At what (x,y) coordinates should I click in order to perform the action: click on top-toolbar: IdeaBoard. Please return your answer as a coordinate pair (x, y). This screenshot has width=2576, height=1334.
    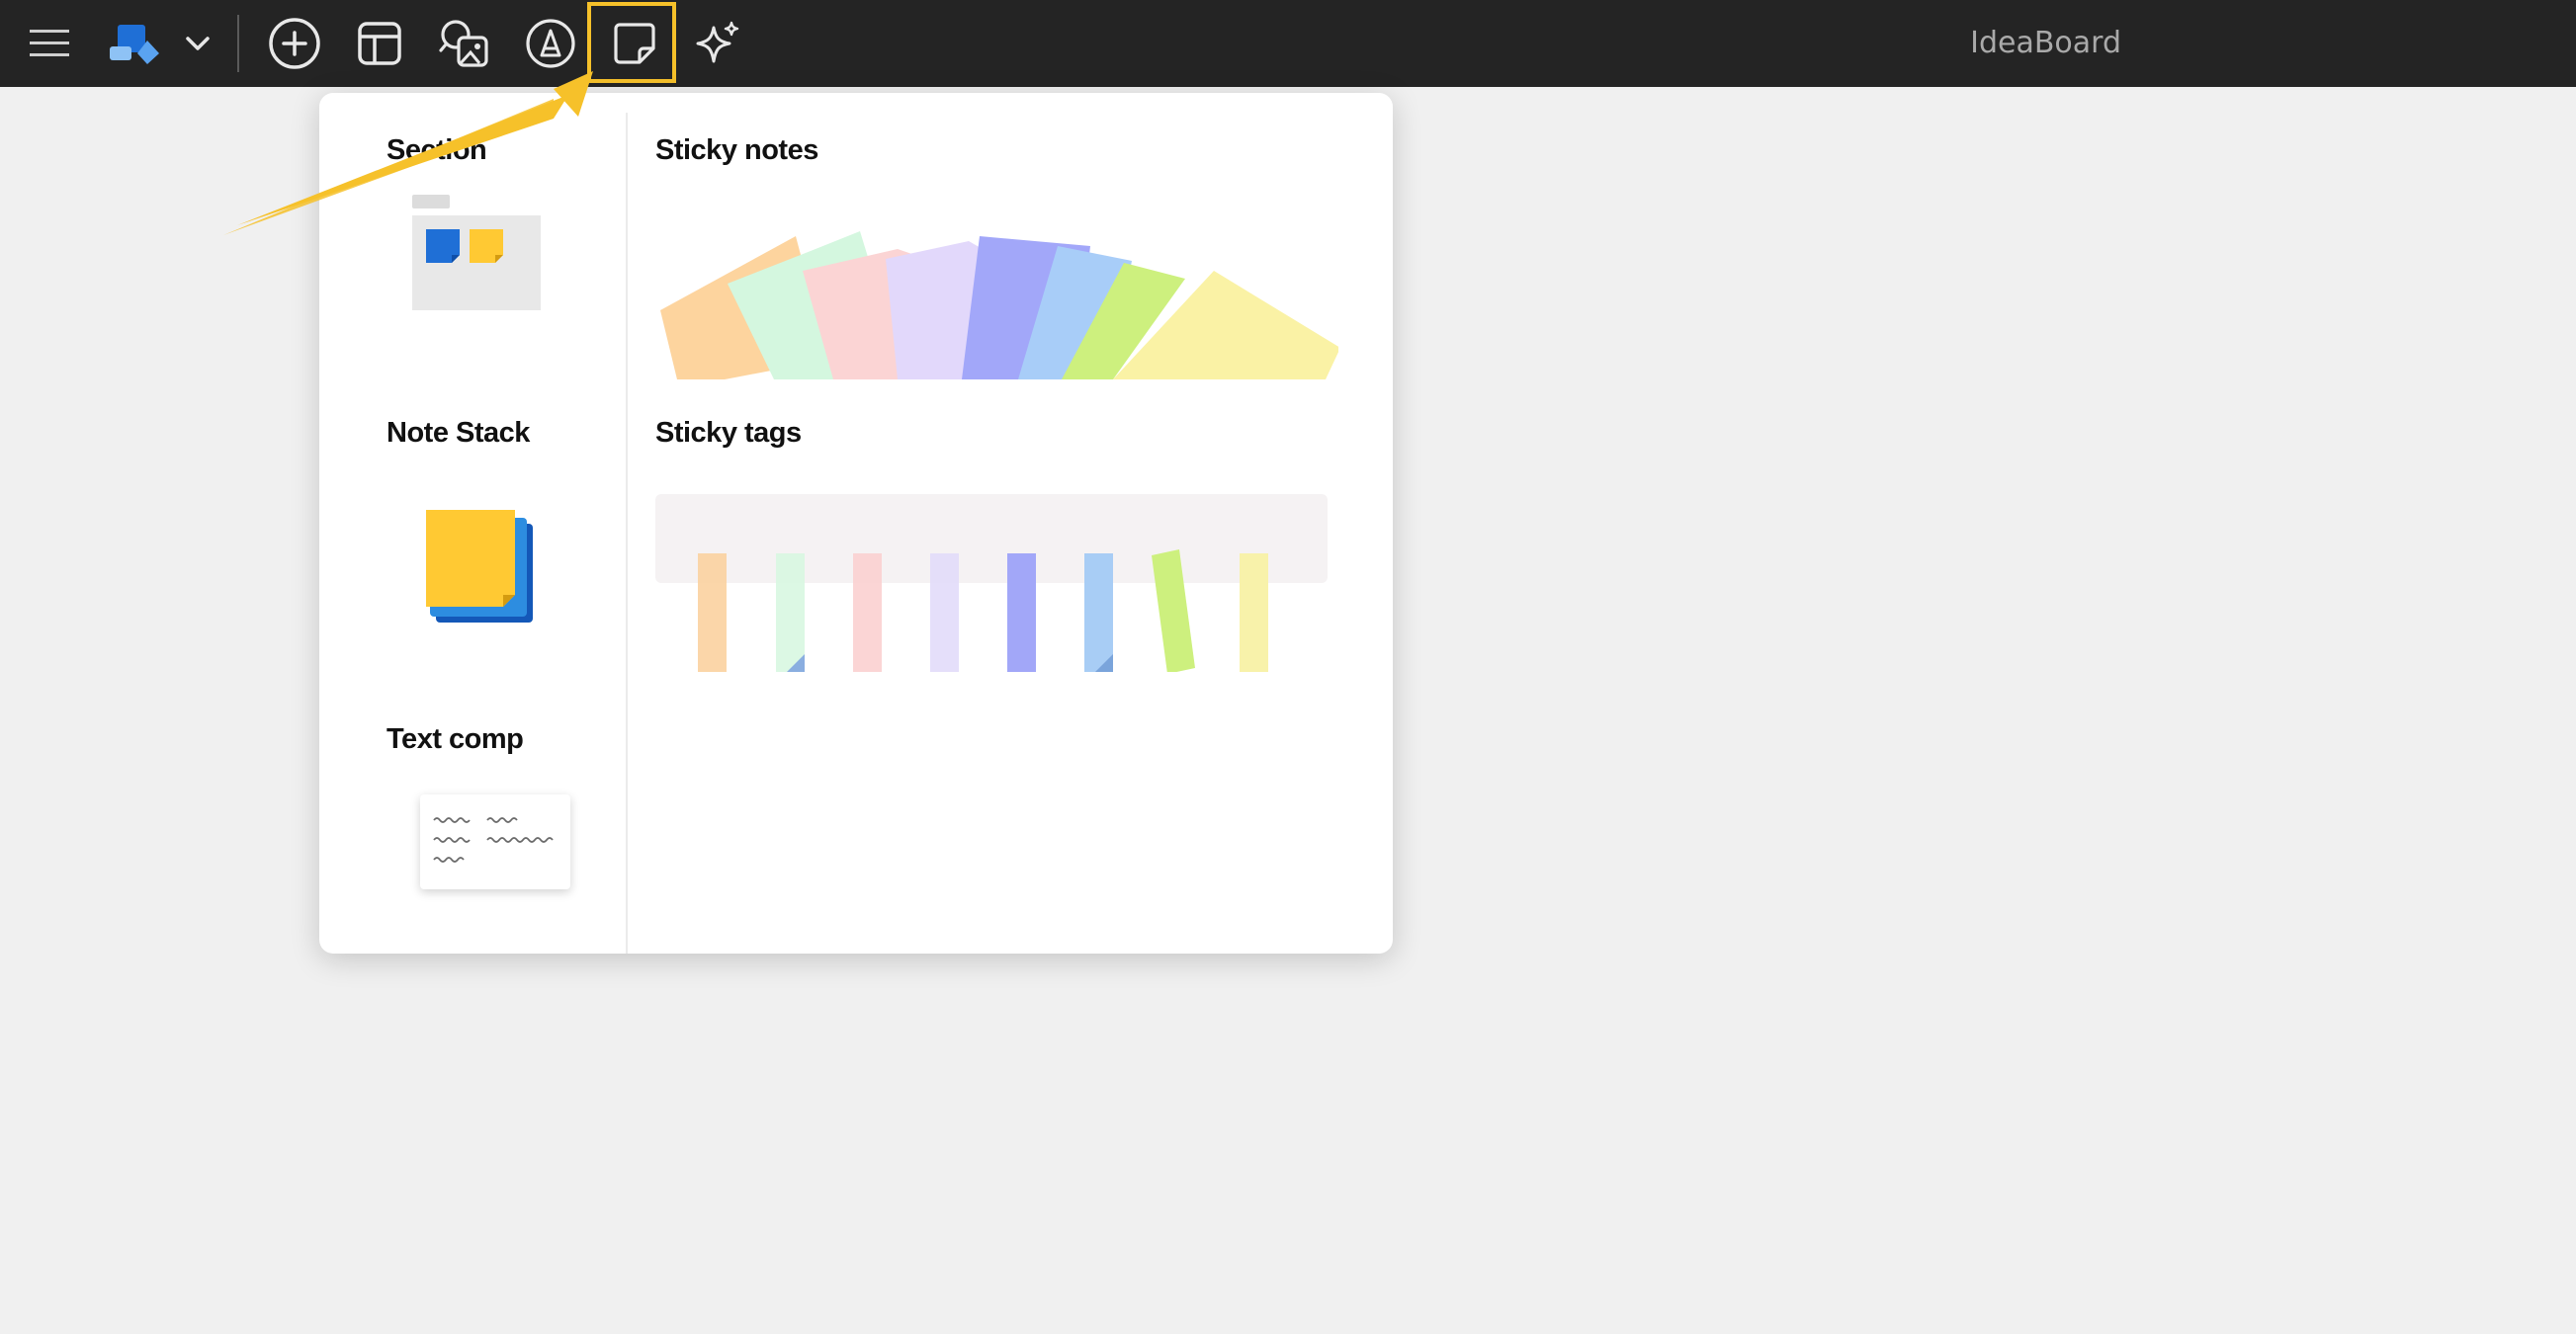
    Looking at the image, I should click on (1288, 44).